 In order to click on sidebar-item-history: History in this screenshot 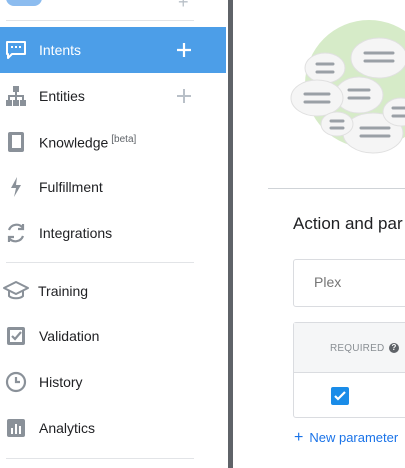, I will do `click(113, 382)`.